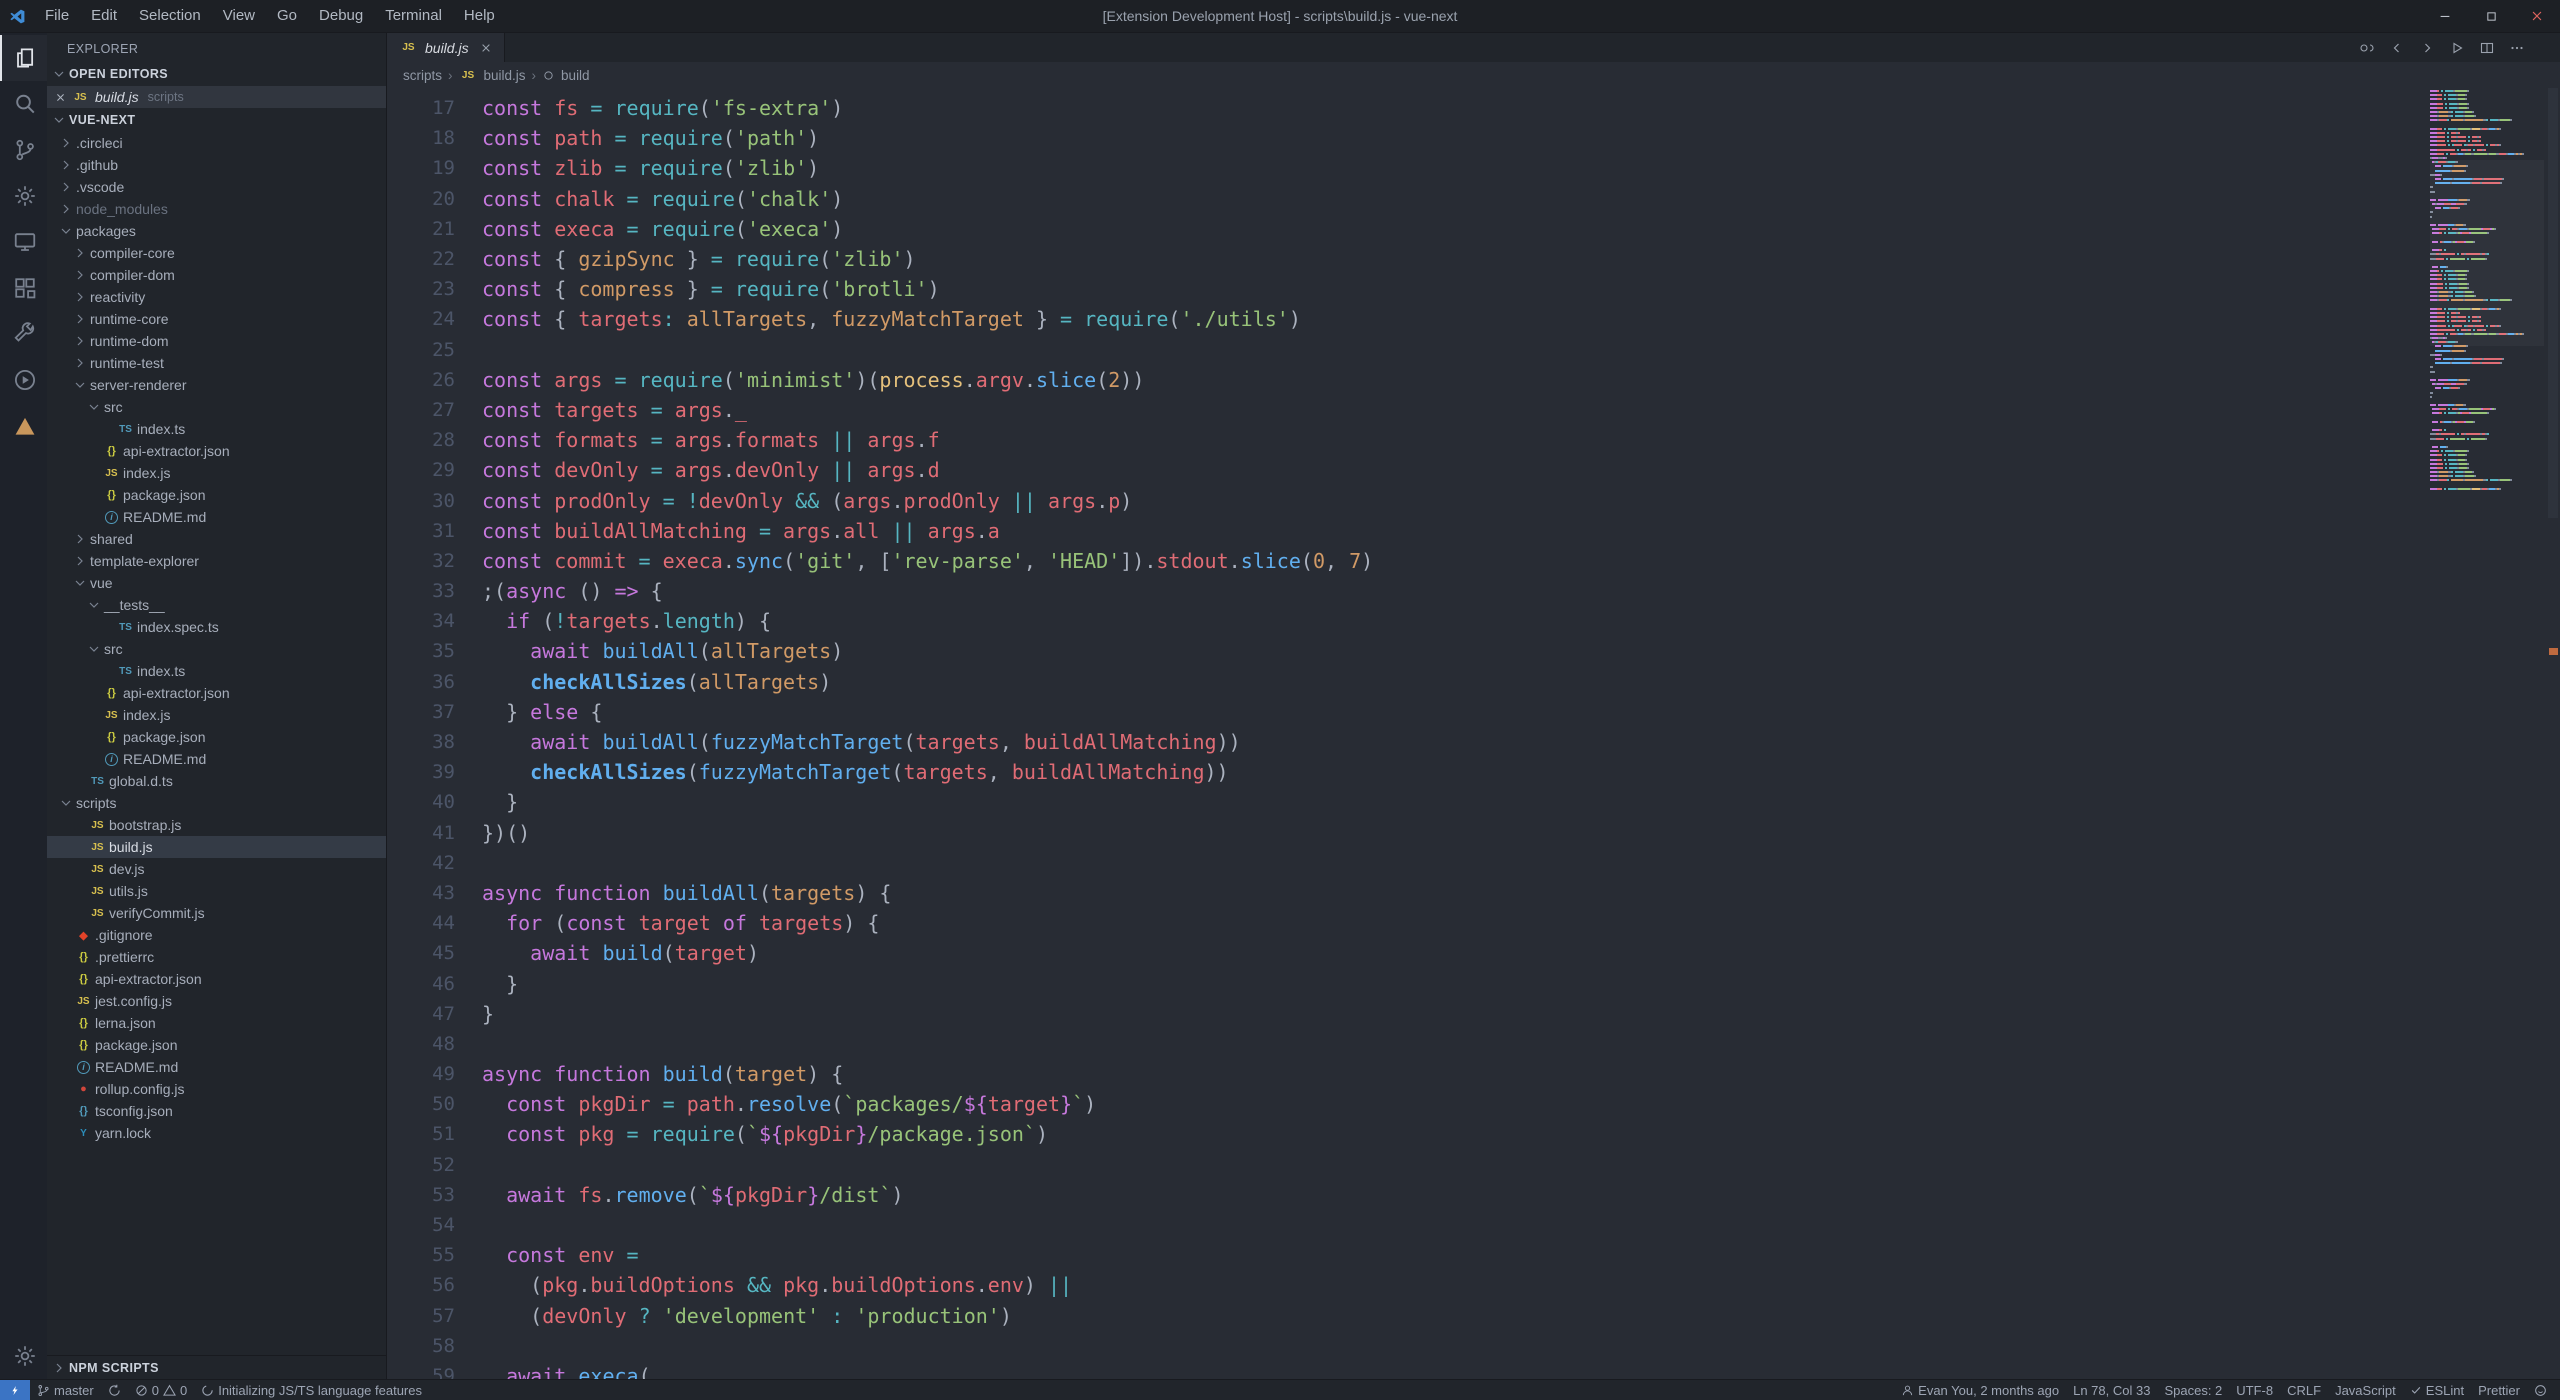 Image resolution: width=2560 pixels, height=1400 pixels. What do you see at coordinates (23, 334) in the screenshot?
I see `activity-tools-icon` at bounding box center [23, 334].